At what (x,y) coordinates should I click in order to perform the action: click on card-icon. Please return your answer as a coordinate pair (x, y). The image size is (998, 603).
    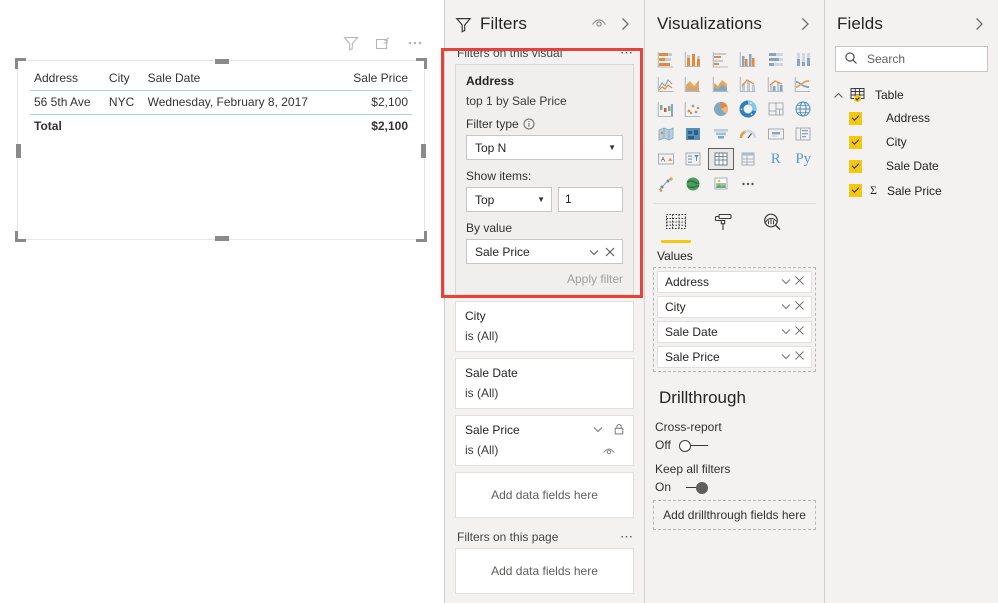
    Looking at the image, I should click on (776, 134).